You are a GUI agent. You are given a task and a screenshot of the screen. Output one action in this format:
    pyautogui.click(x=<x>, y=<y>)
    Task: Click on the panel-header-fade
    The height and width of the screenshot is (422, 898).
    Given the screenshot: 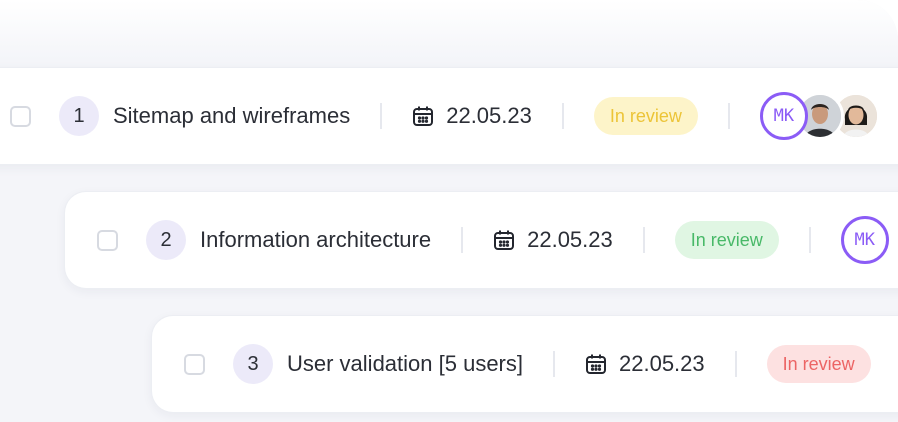 What is the action you would take?
    pyautogui.click(x=449, y=30)
    